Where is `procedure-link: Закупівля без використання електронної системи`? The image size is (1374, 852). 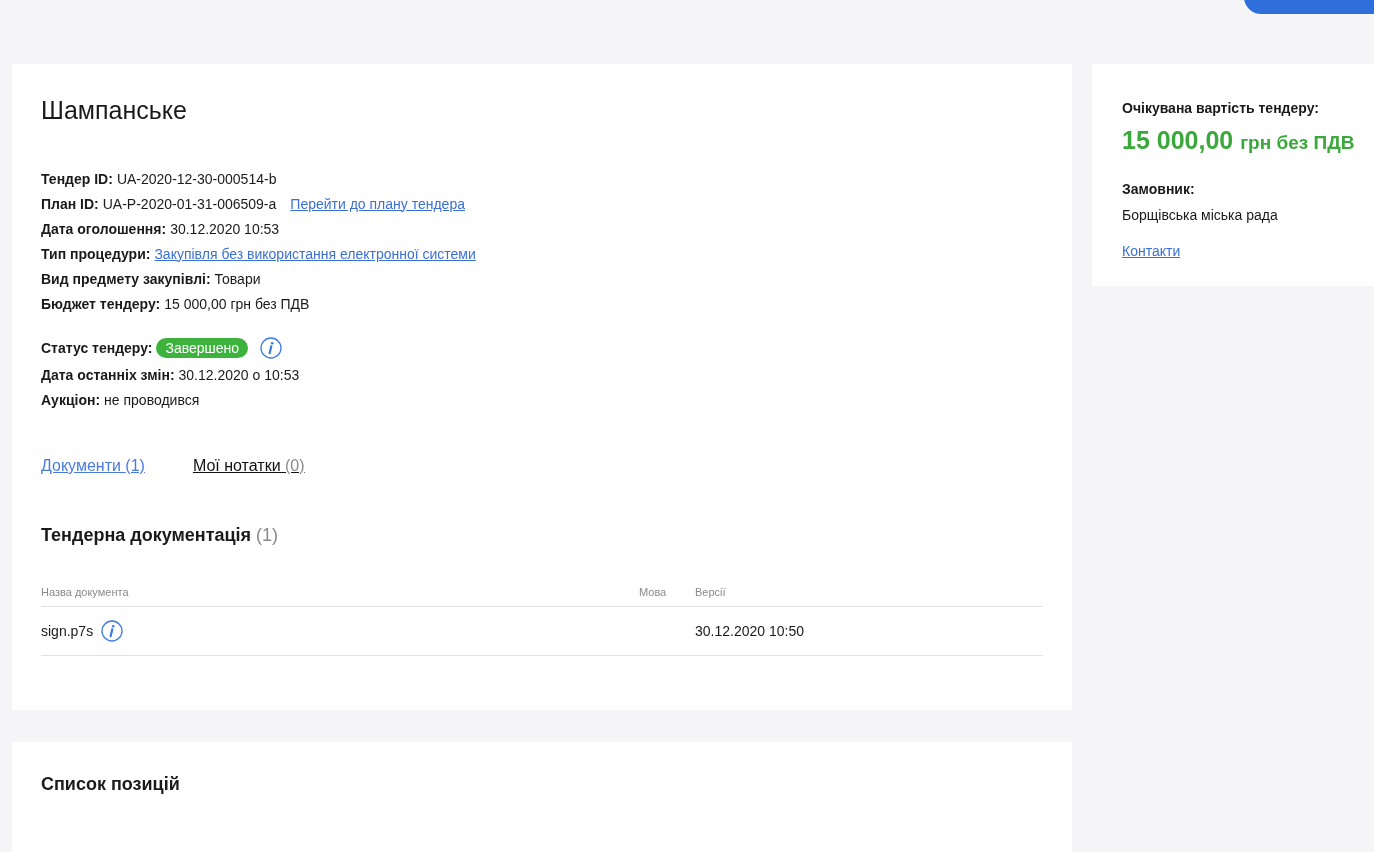
procedure-link: Закупівля без використання електронної системи is located at coordinates (315, 253).